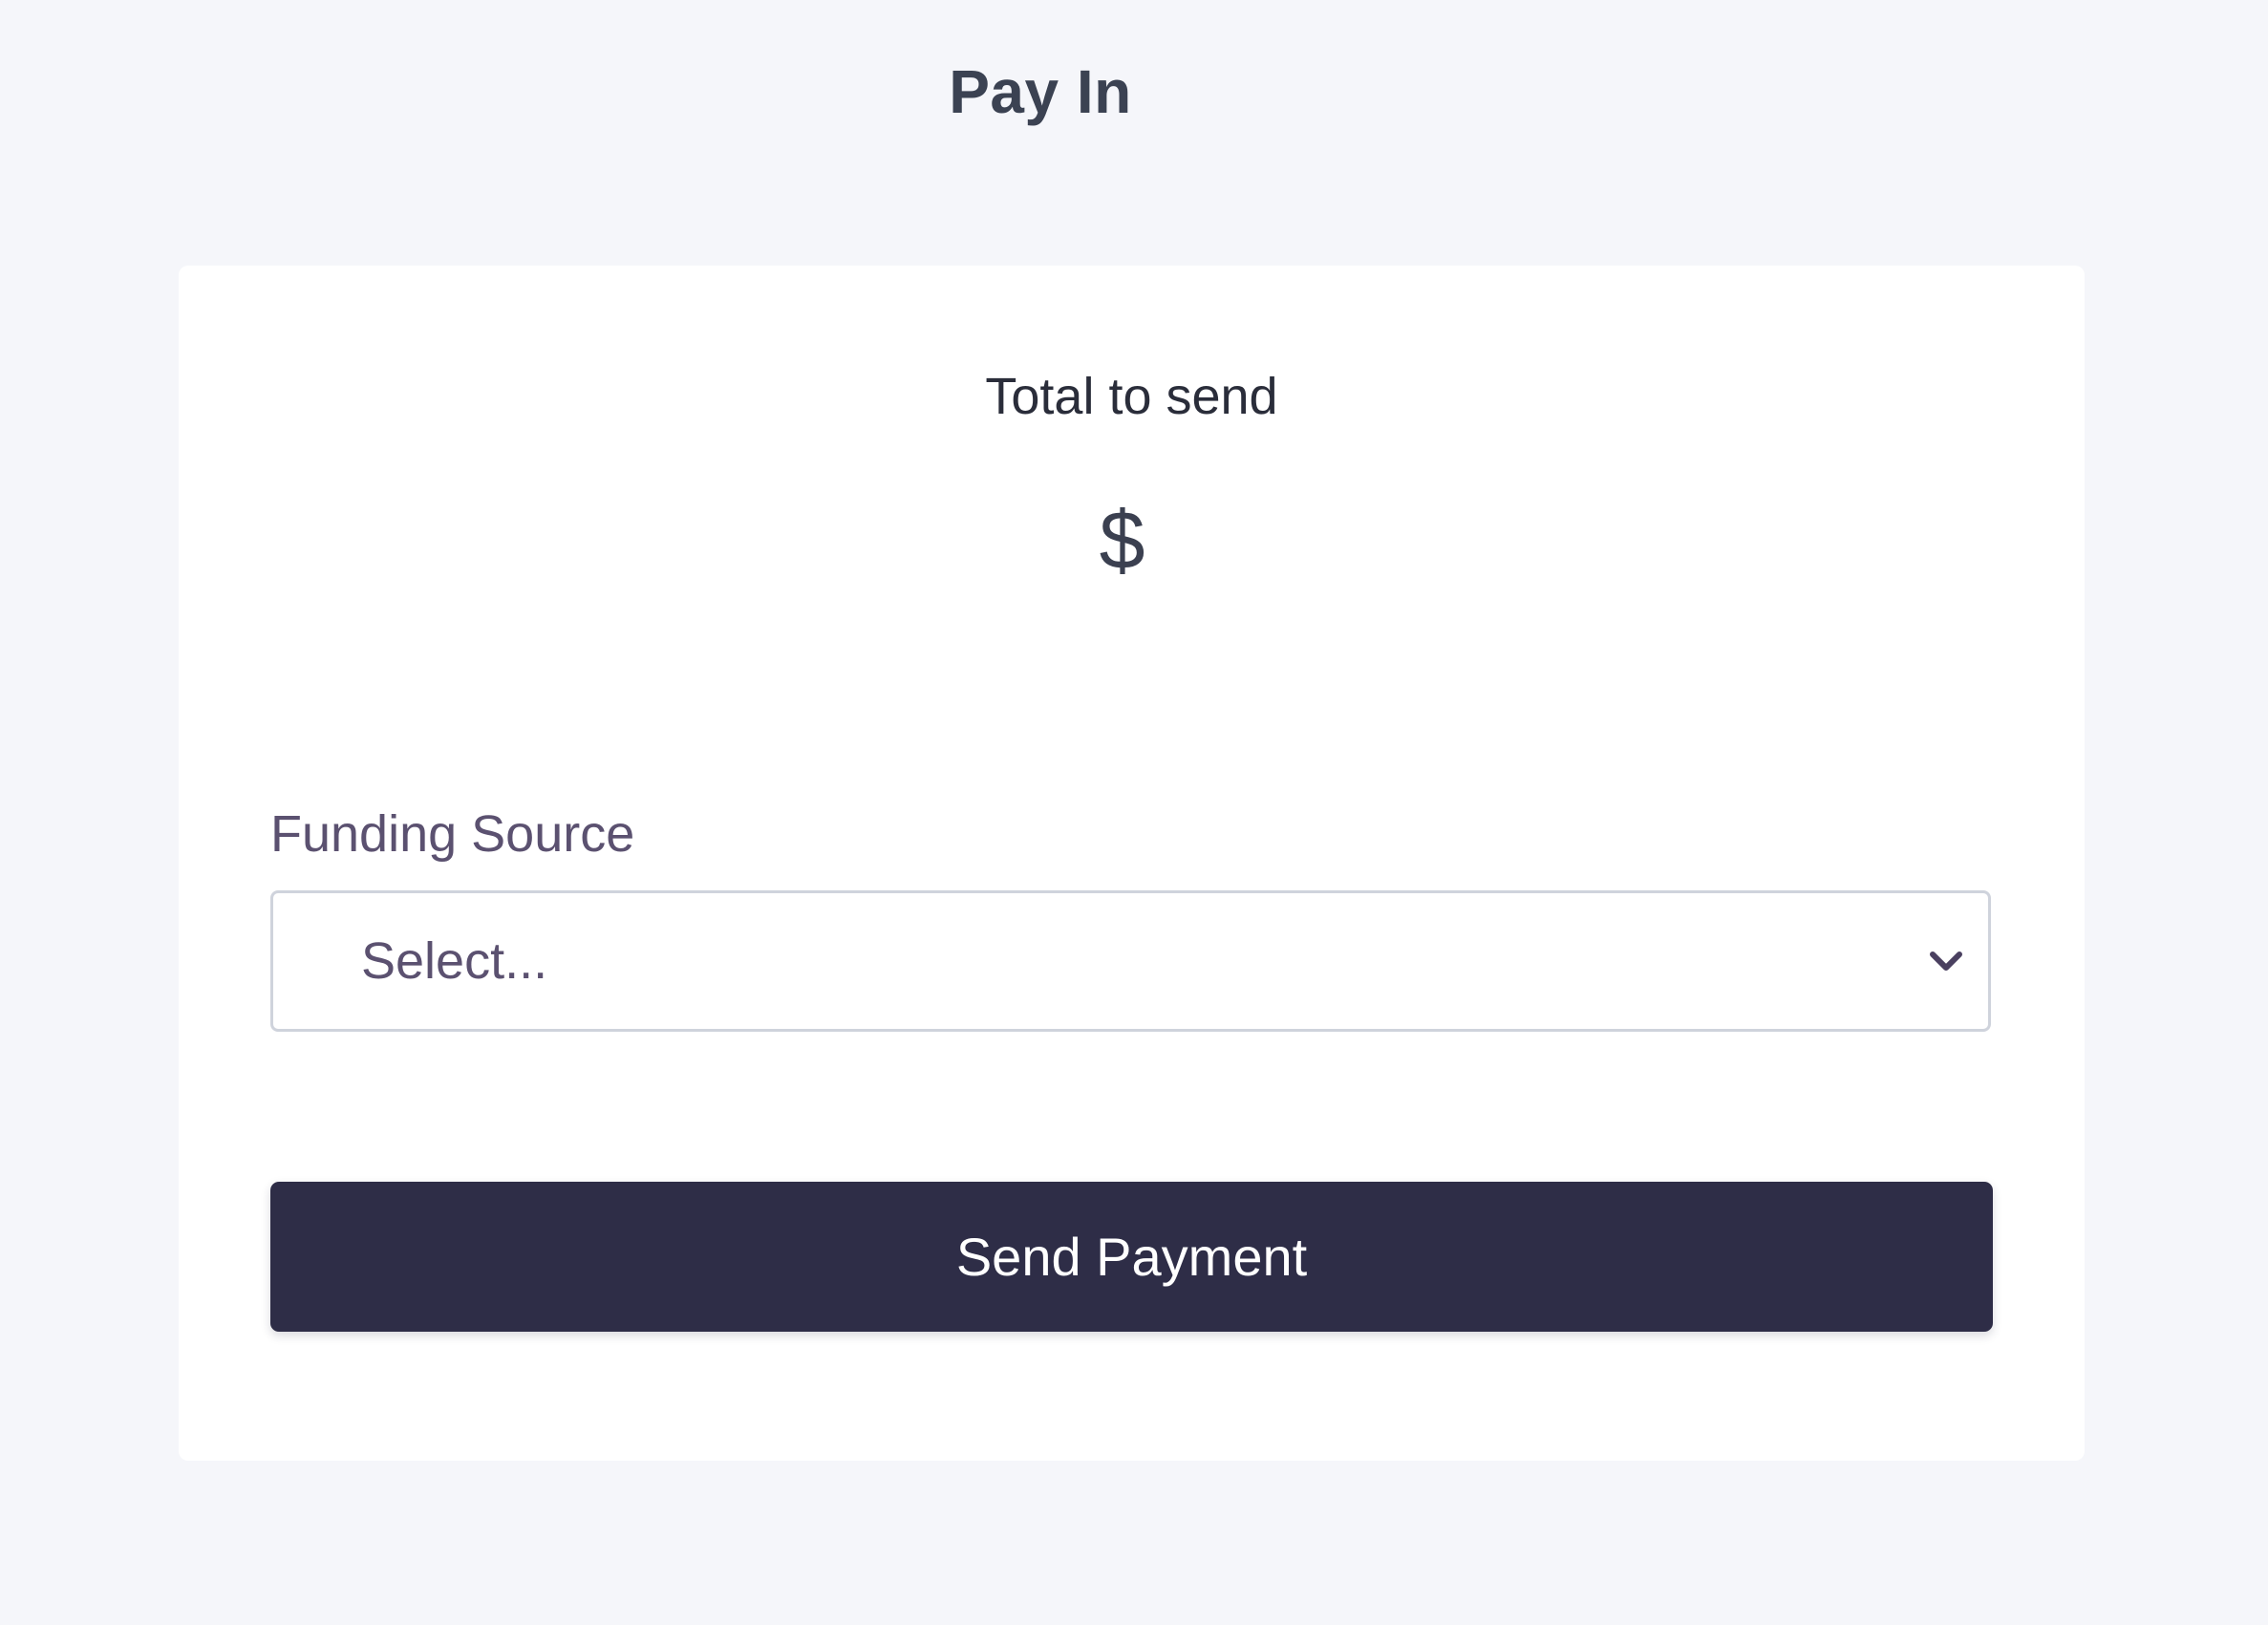 This screenshot has width=2268, height=1625. I want to click on total-amount: $, so click(1122, 541).